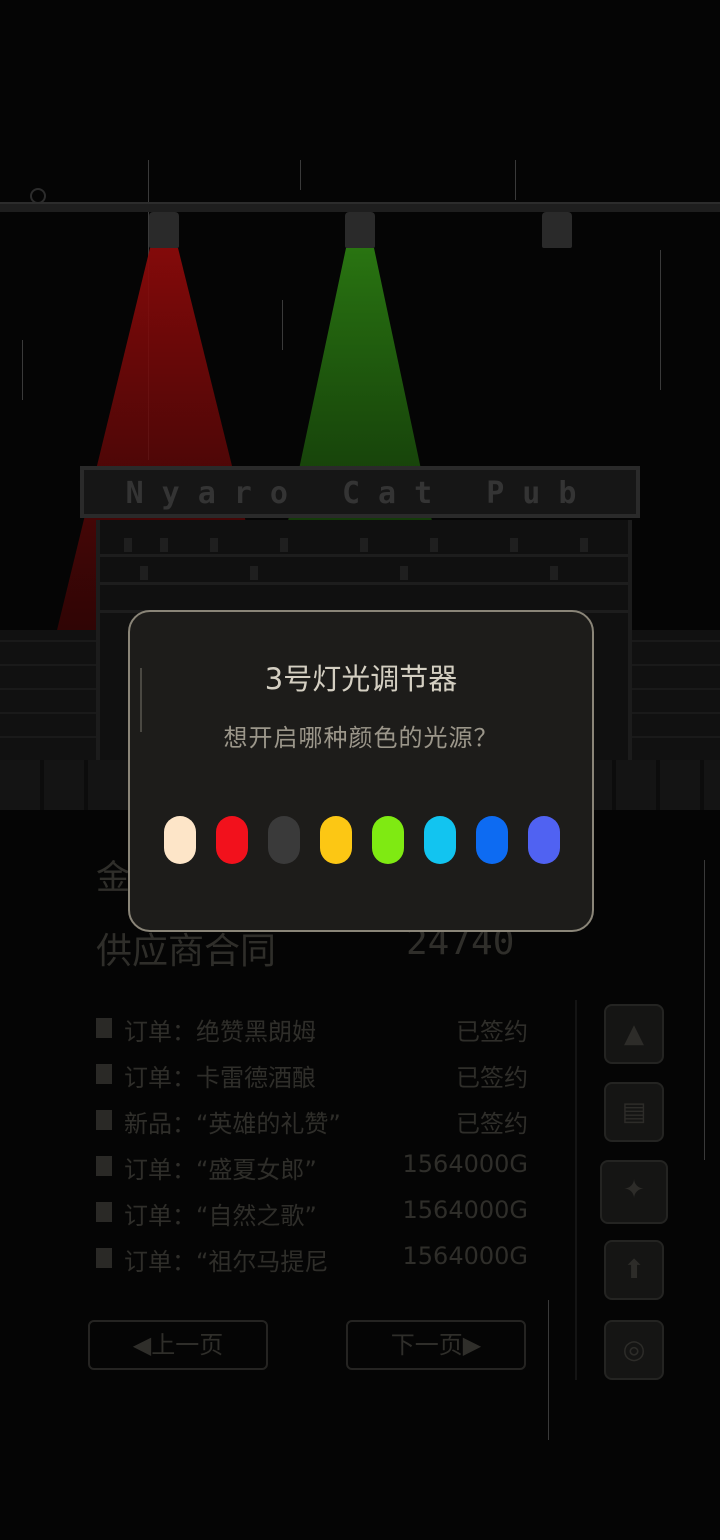 The height and width of the screenshot is (1540, 720). What do you see at coordinates (220, 1216) in the screenshot?
I see `order-name: 订单：“自然之歌”` at bounding box center [220, 1216].